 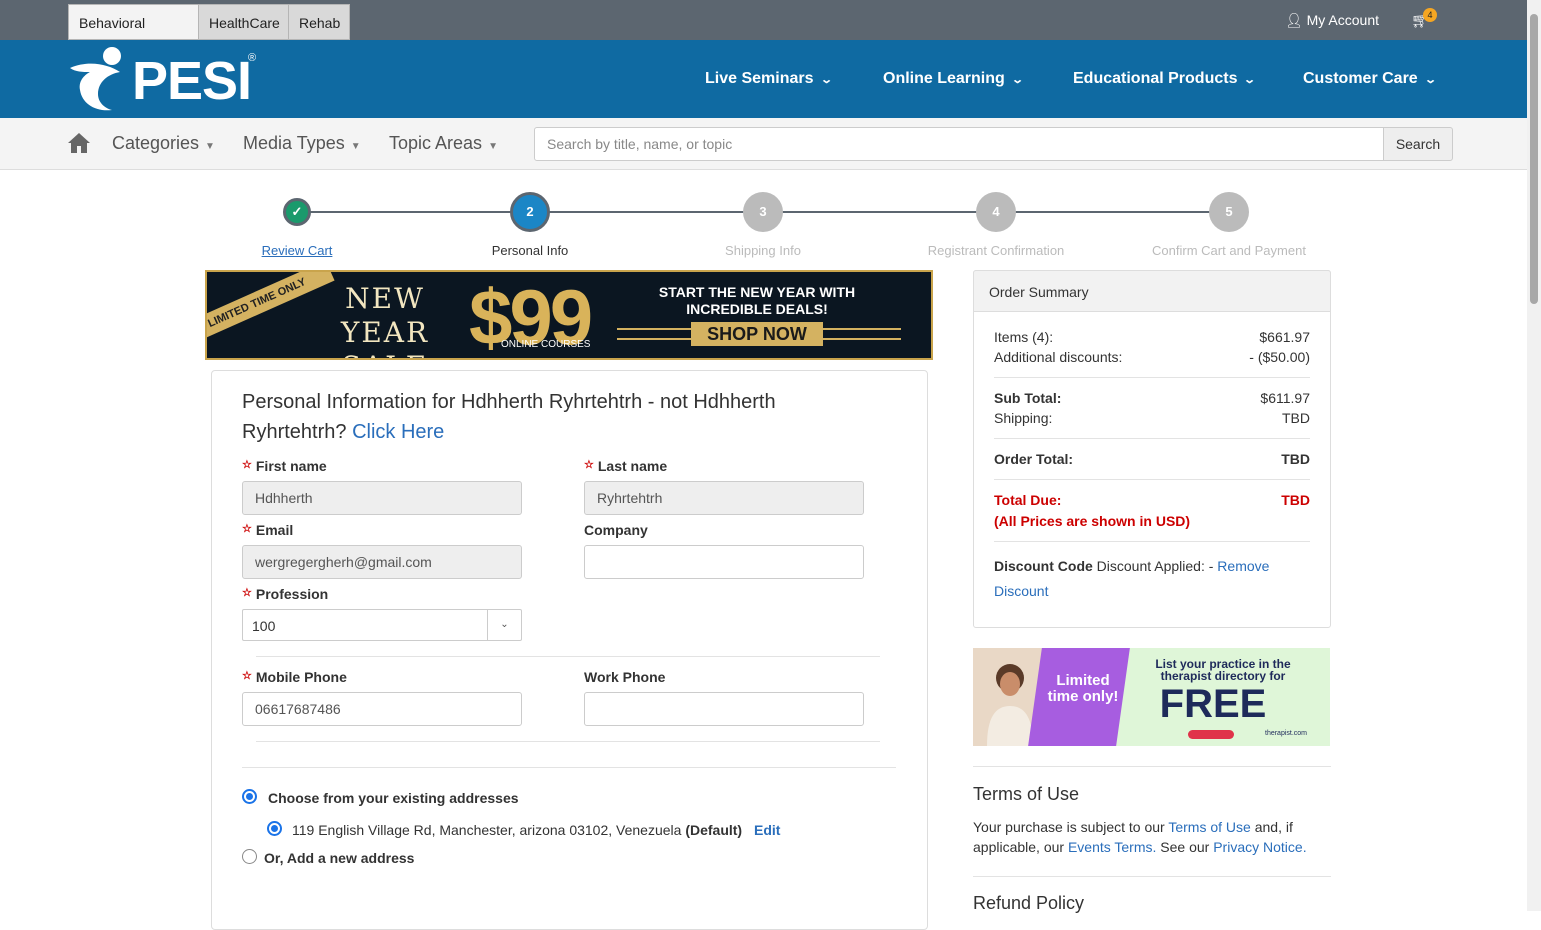 I want to click on subnav-media-types: Media Types ▼, so click(x=302, y=143).